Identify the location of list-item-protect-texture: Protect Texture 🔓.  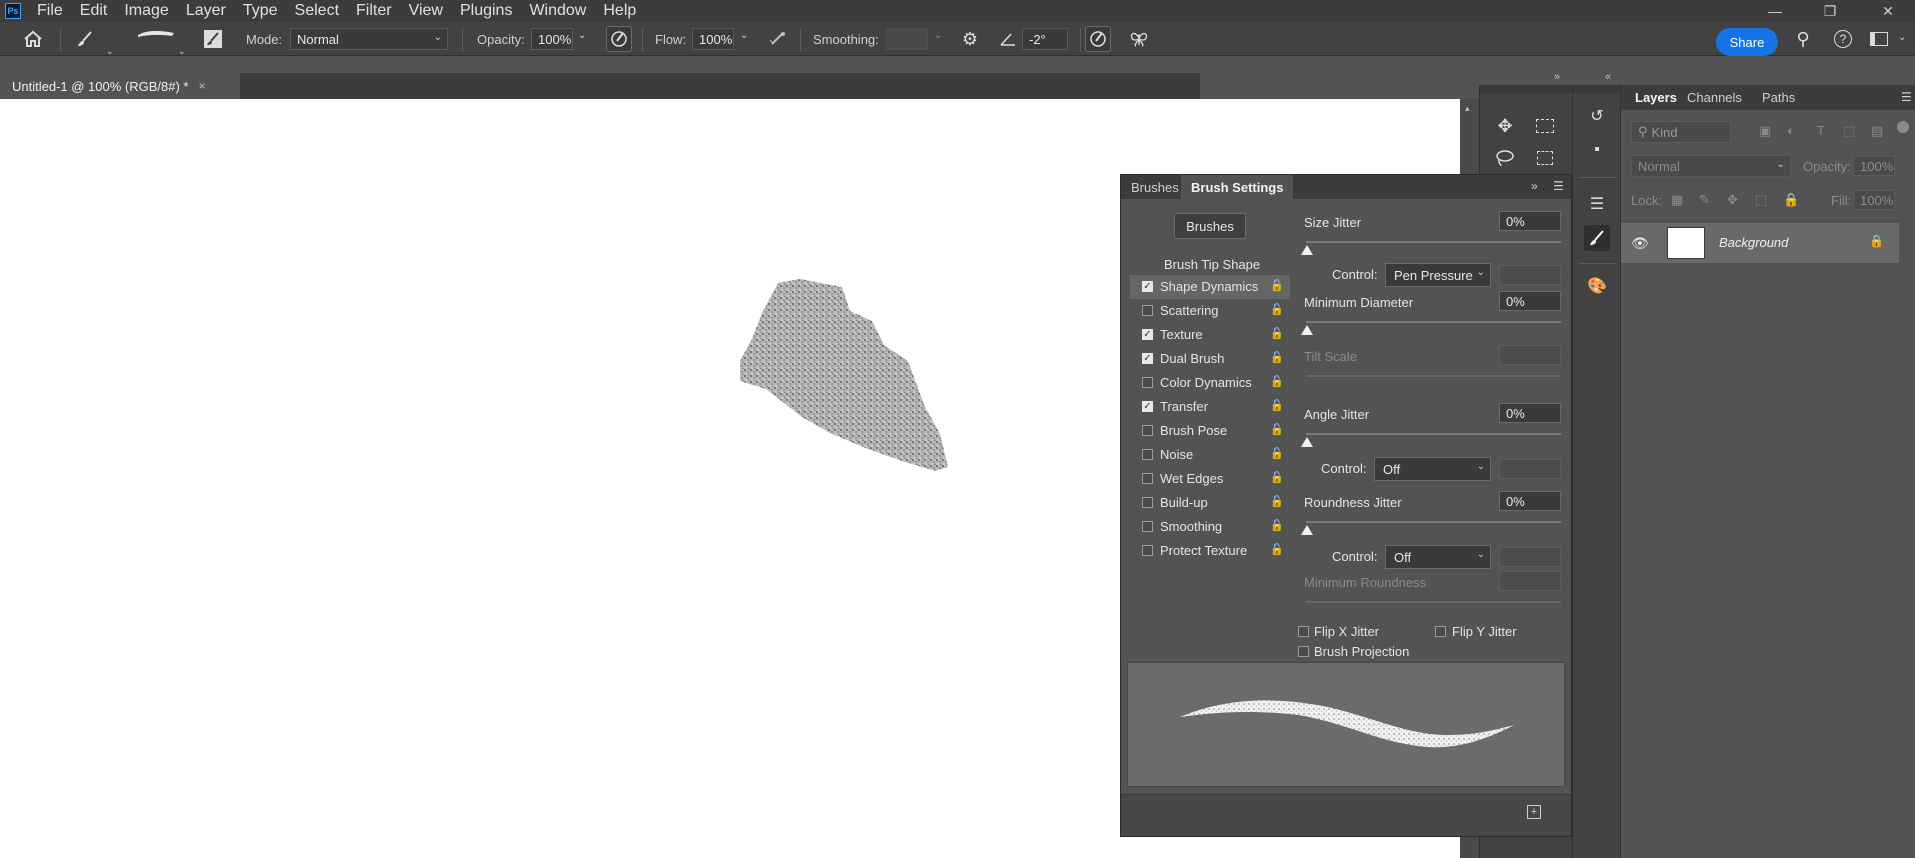
(1210, 551).